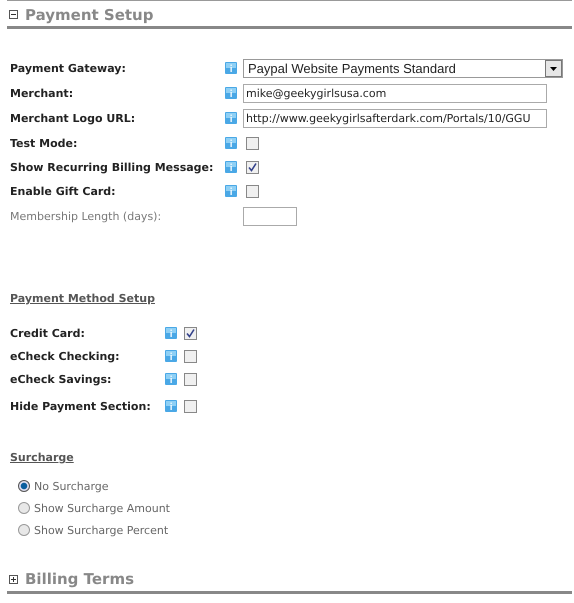 This screenshot has width=574, height=603. I want to click on section-heading: Payment Method Setup, so click(82, 298).